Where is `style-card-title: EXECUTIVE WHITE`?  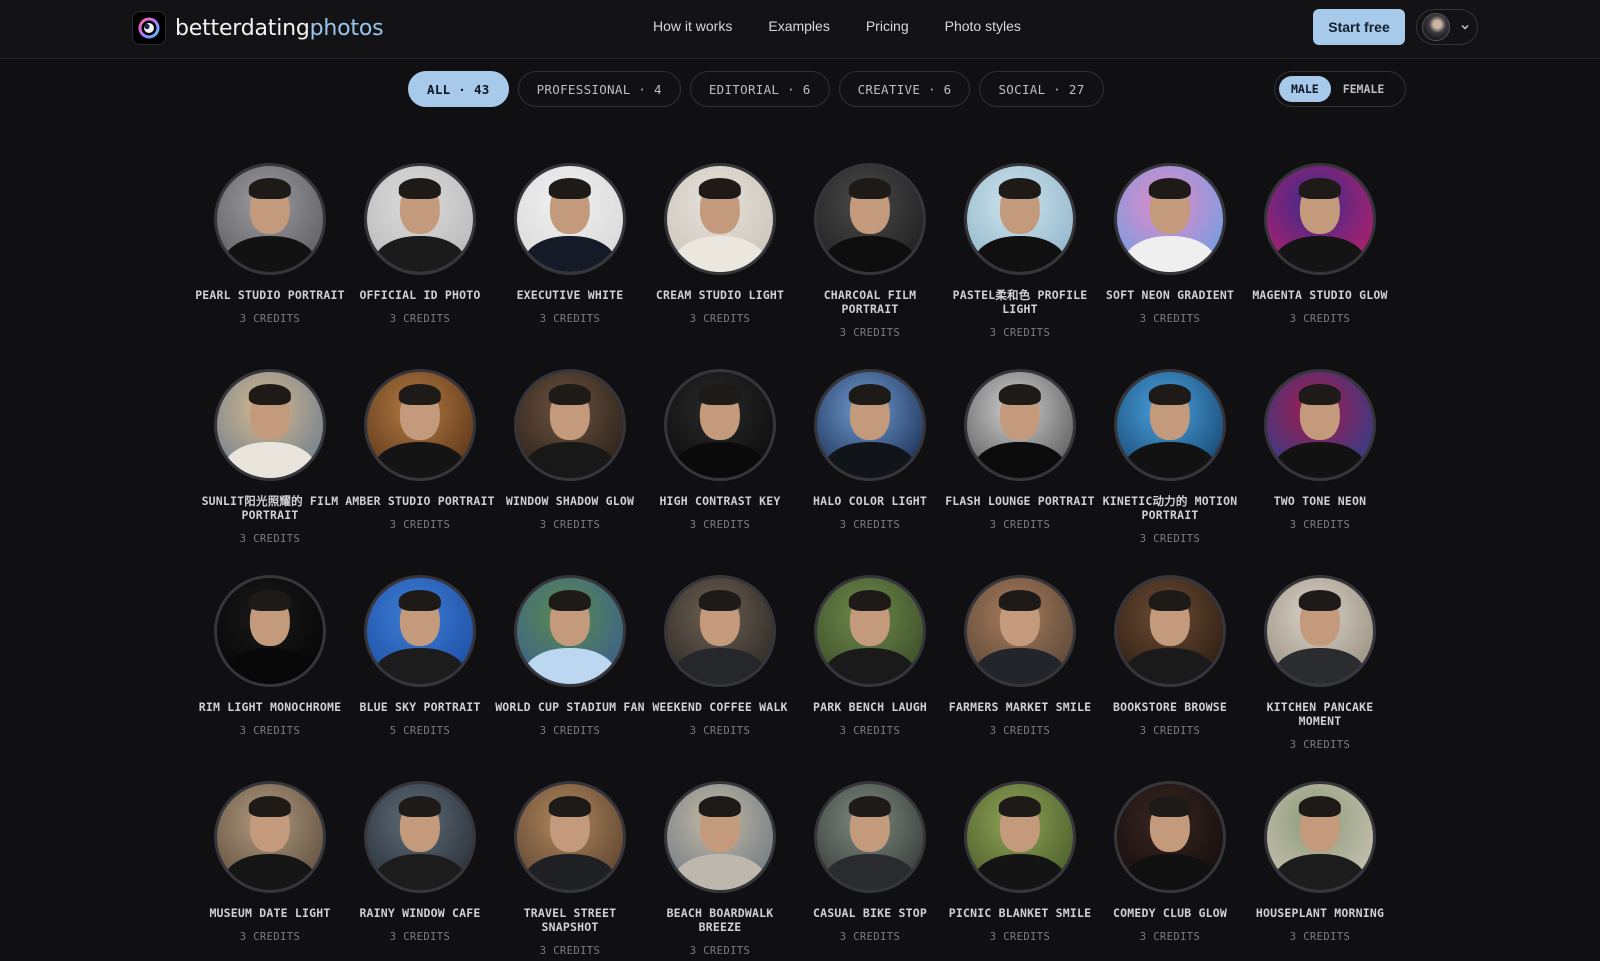
style-card-title: EXECUTIVE WHITE is located at coordinates (570, 295).